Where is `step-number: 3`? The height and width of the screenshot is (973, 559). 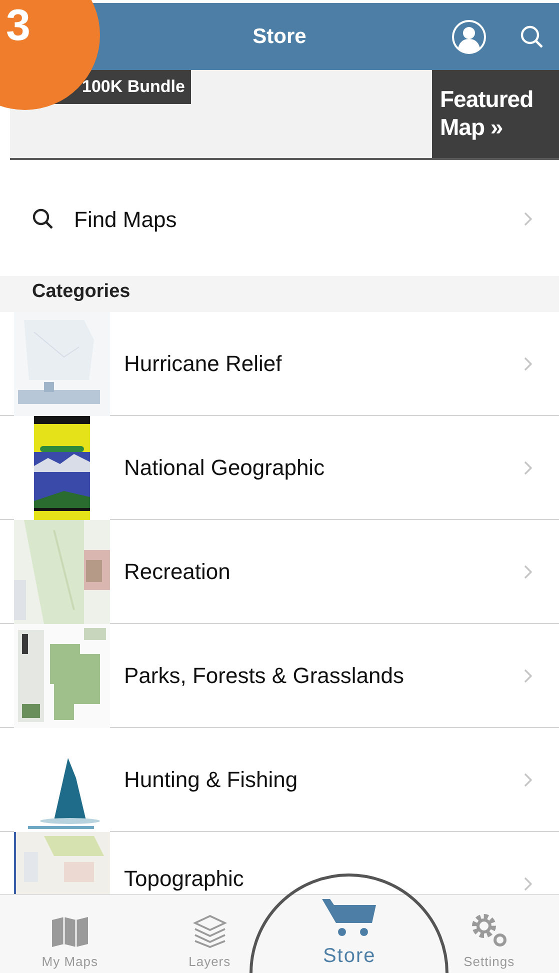
step-number: 3 is located at coordinates (18, 26).